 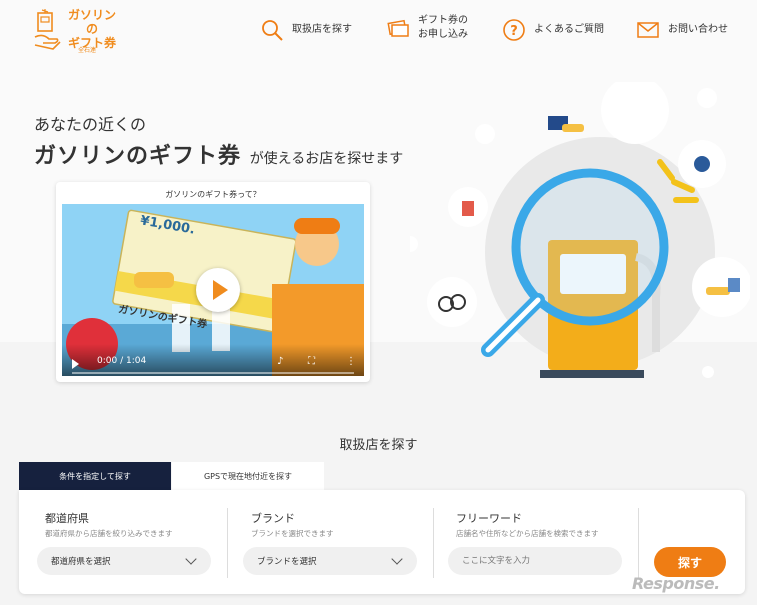 I want to click on nav-label: 取扱店を探す, so click(x=322, y=29).